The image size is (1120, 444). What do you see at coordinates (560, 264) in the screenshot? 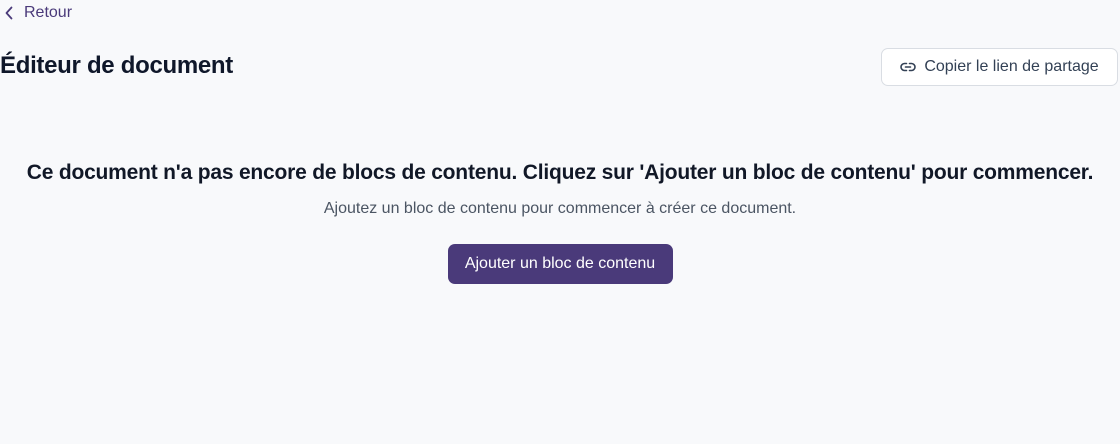
I see `add-content-block-button: Ajouter un bloc de contenu` at bounding box center [560, 264].